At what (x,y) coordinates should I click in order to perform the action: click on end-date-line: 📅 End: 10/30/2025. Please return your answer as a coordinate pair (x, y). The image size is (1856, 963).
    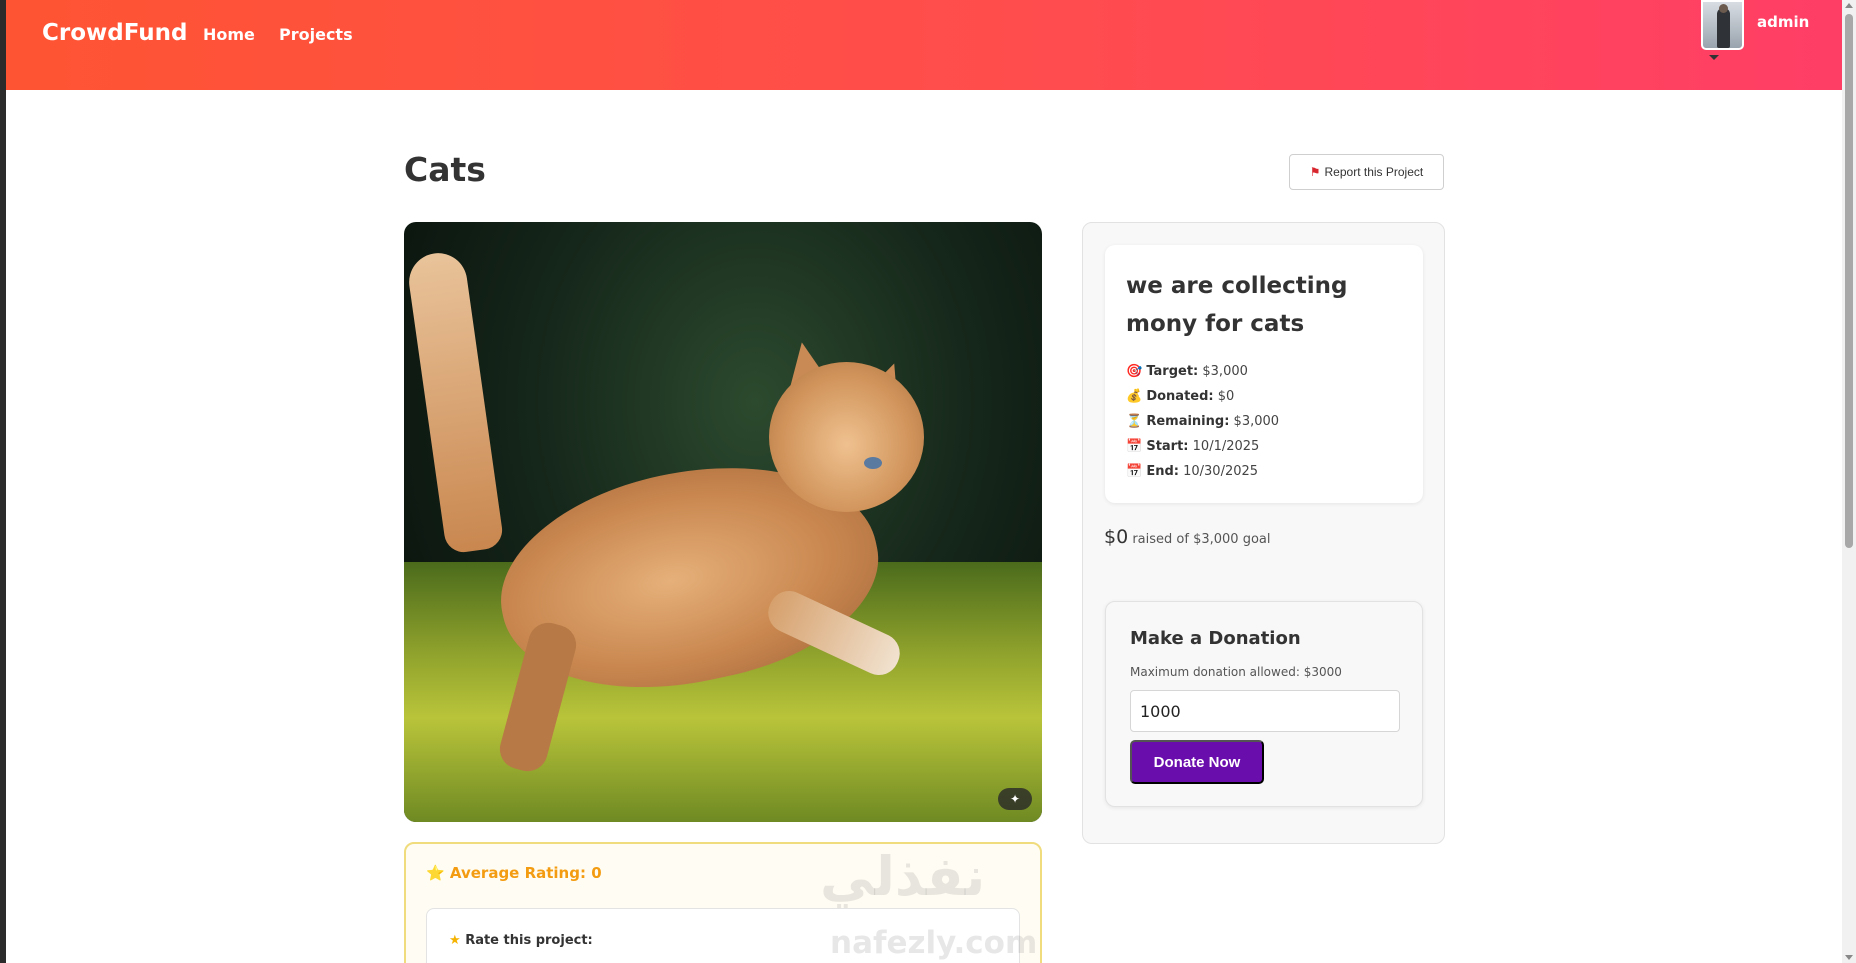
    Looking at the image, I should click on (1192, 471).